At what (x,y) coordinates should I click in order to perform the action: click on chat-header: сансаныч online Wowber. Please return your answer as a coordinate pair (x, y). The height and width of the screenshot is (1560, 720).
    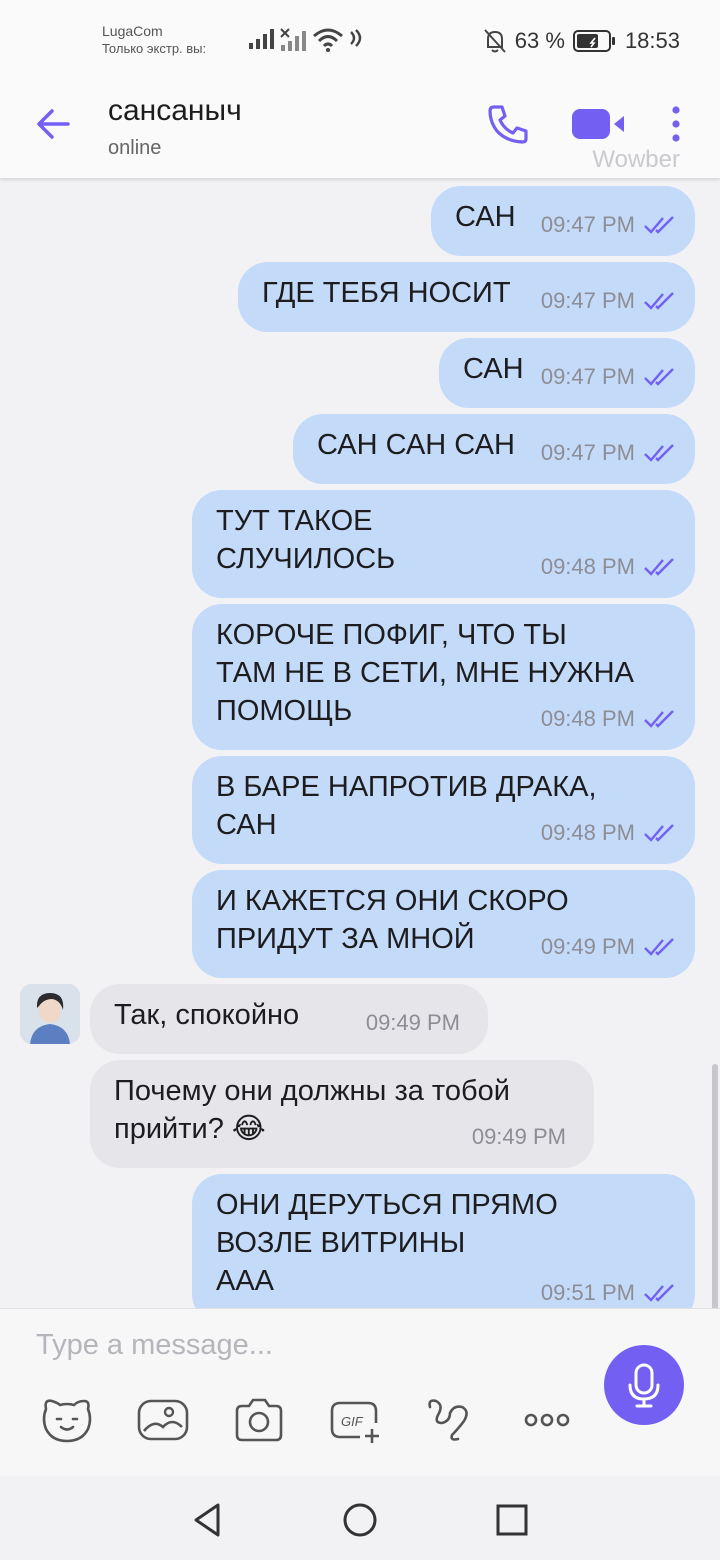
    Looking at the image, I should click on (360, 124).